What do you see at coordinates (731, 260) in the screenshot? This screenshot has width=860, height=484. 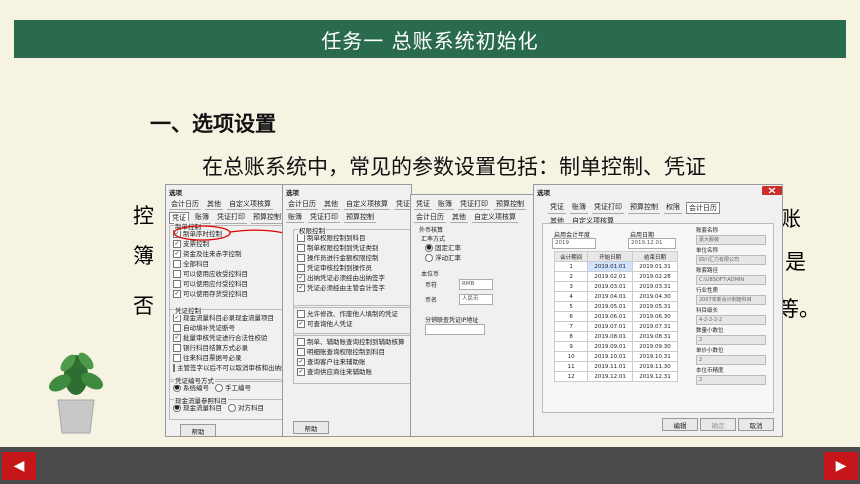 I see `field-value: 四川汇力有限公司` at bounding box center [731, 260].